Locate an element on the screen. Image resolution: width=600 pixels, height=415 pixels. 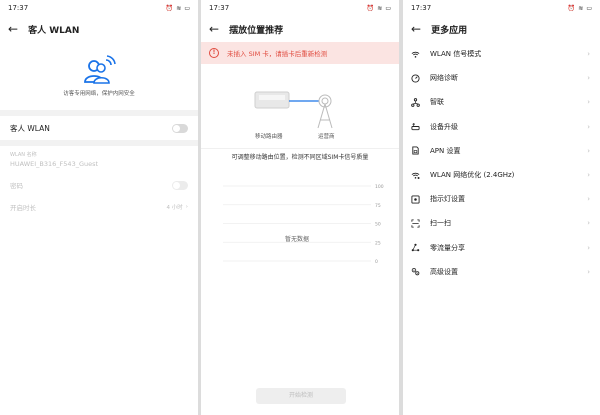
upgrade-icon is located at coordinates (415, 126).